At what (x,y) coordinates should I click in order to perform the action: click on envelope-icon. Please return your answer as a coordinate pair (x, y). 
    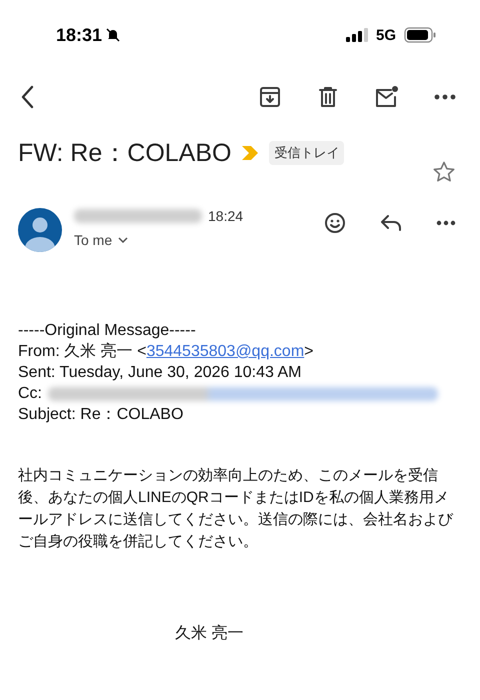
    Looking at the image, I should click on (387, 97).